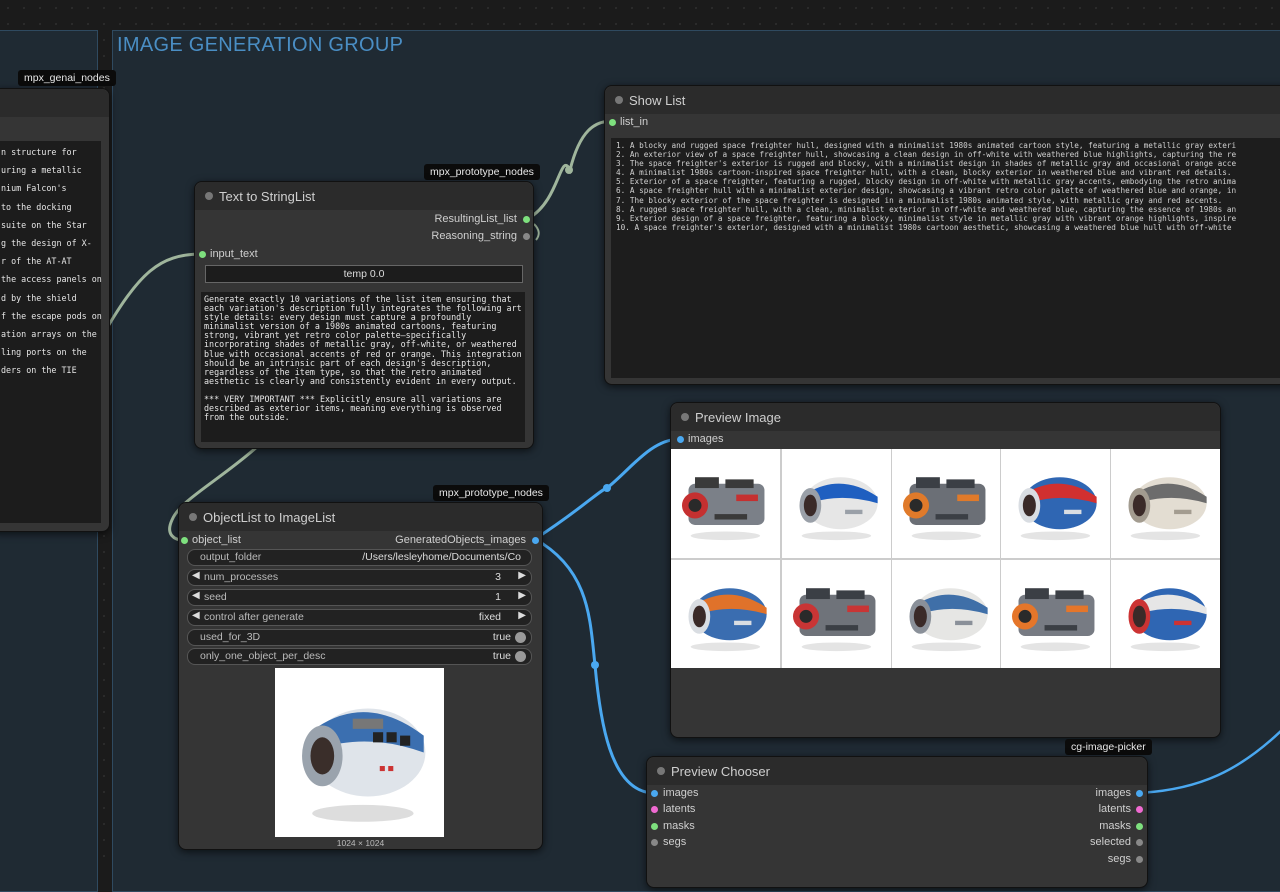 Image resolution: width=1280 pixels, height=892 pixels. I want to click on images-port, so click(680, 439).